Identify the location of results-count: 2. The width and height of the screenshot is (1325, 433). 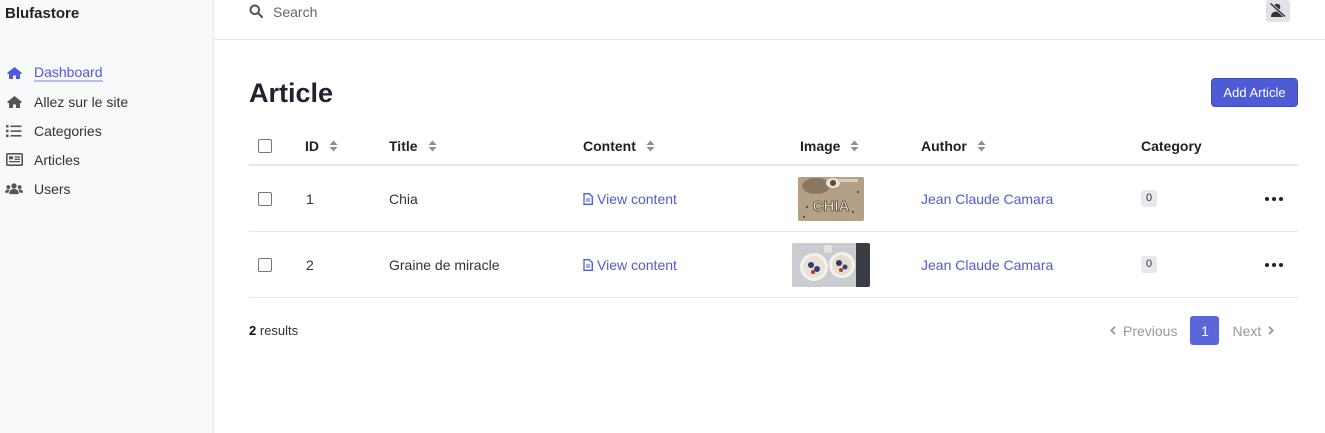
(253, 330).